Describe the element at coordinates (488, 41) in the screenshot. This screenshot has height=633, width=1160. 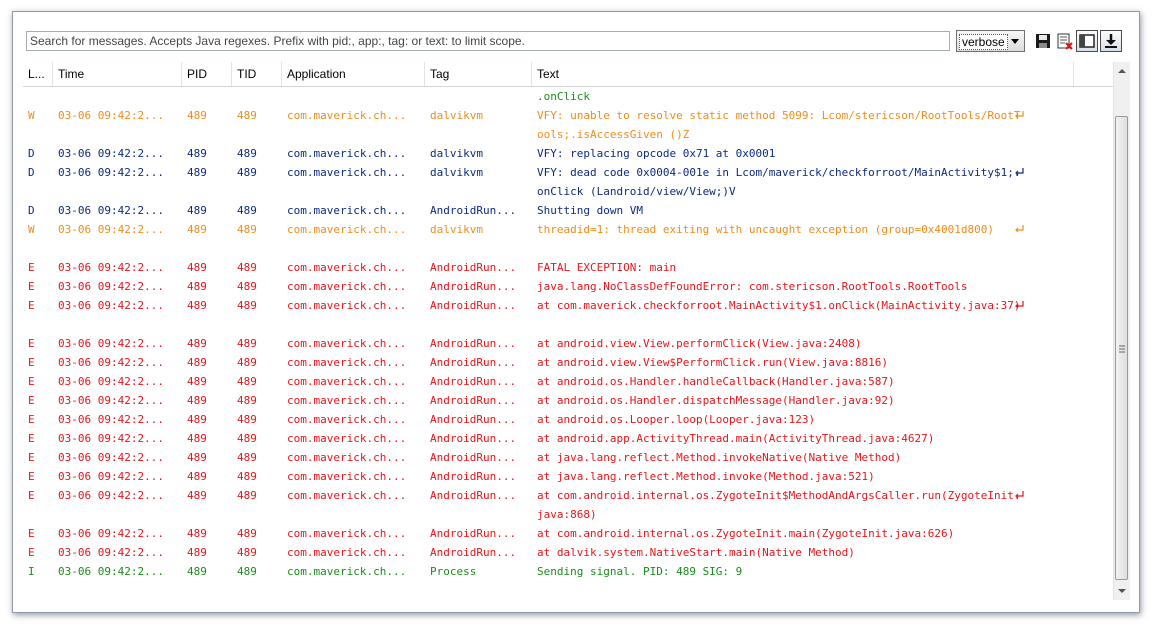
I see `search-input` at that location.